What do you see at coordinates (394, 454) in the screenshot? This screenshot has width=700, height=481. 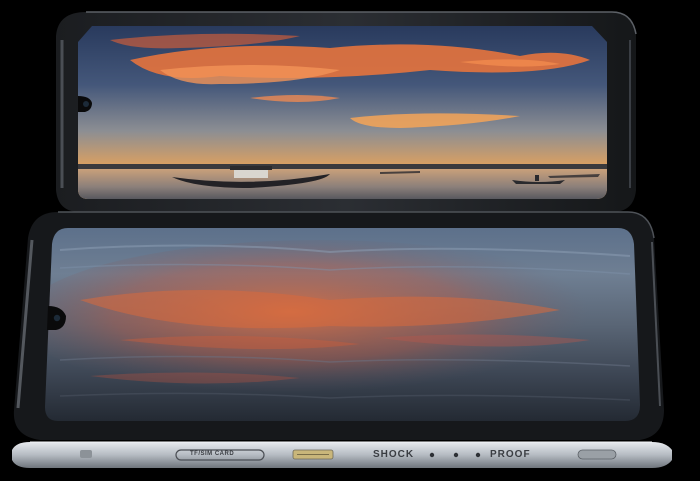 I see `shock-label: SHOCK` at bounding box center [394, 454].